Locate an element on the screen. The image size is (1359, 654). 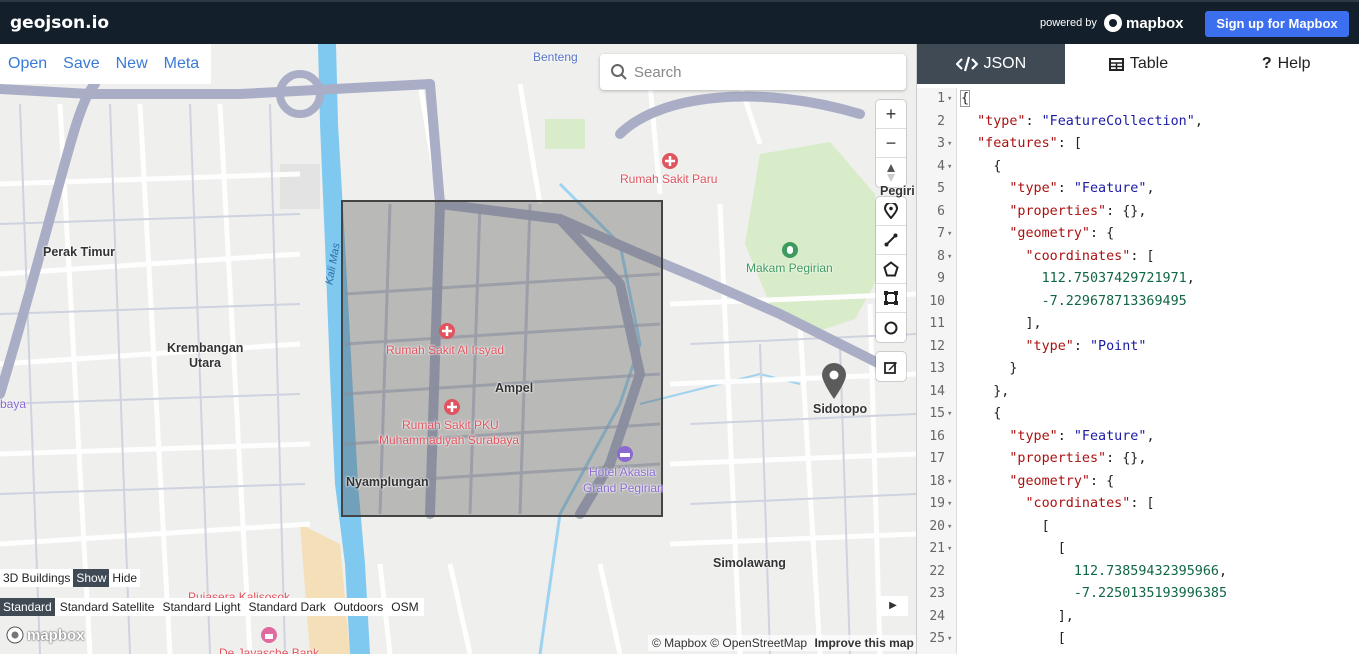
style-standard-satellite: Standard Satellite is located at coordinates (107, 607).